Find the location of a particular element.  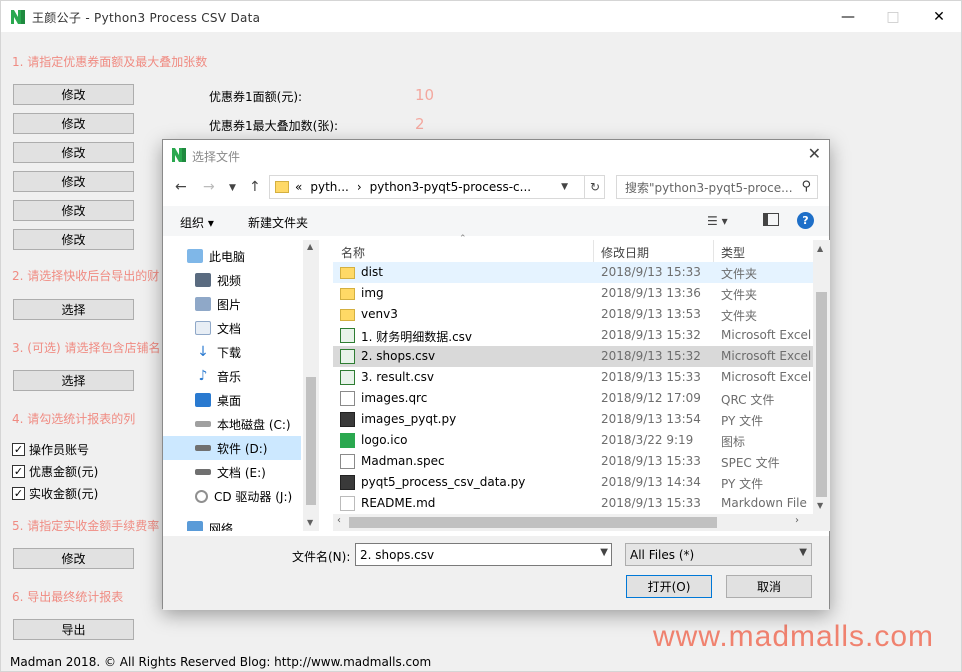

edit-fee-button: 修改 is located at coordinates (73, 558).